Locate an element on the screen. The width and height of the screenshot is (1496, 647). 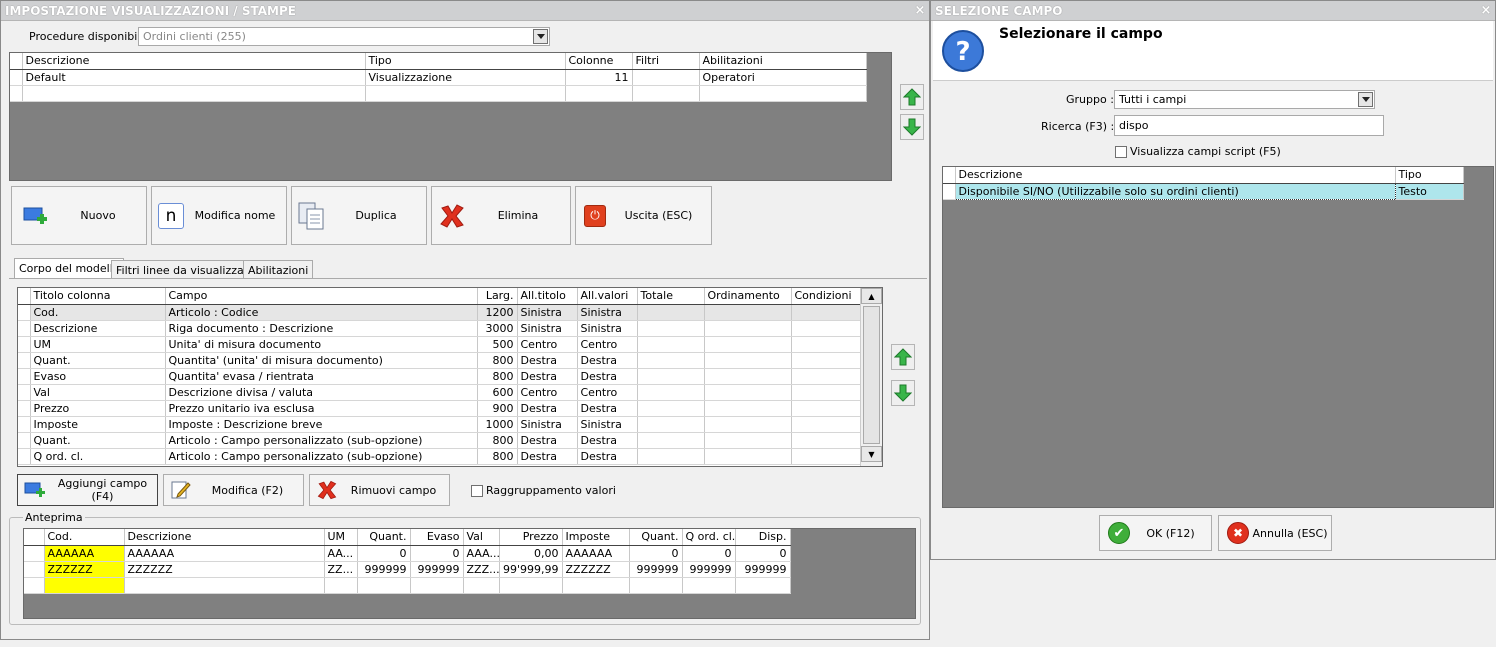
table-row: Default Visualizzazione 11 Operatori is located at coordinates (438, 77).